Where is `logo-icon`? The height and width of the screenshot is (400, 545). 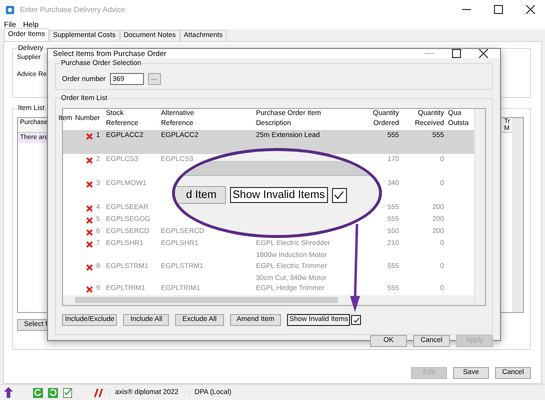 logo-icon is located at coordinates (98, 393).